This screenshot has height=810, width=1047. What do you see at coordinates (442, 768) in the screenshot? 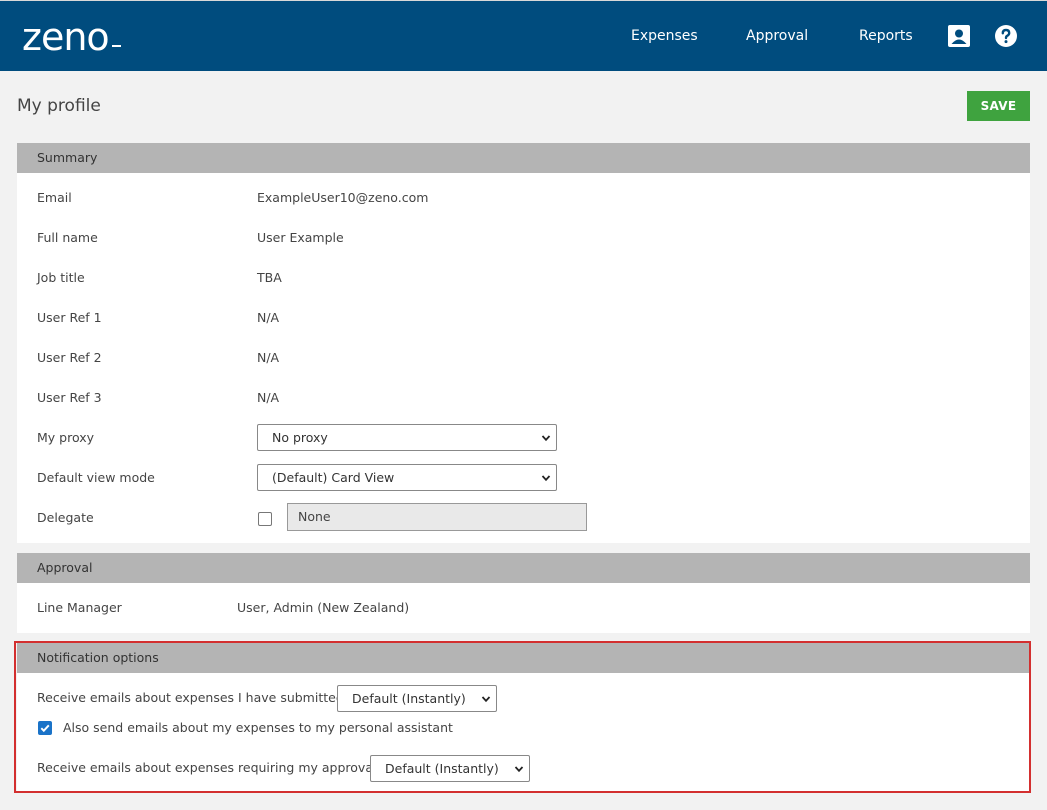
I see `approval-emails-selected-value: Default (Instantly)` at bounding box center [442, 768].